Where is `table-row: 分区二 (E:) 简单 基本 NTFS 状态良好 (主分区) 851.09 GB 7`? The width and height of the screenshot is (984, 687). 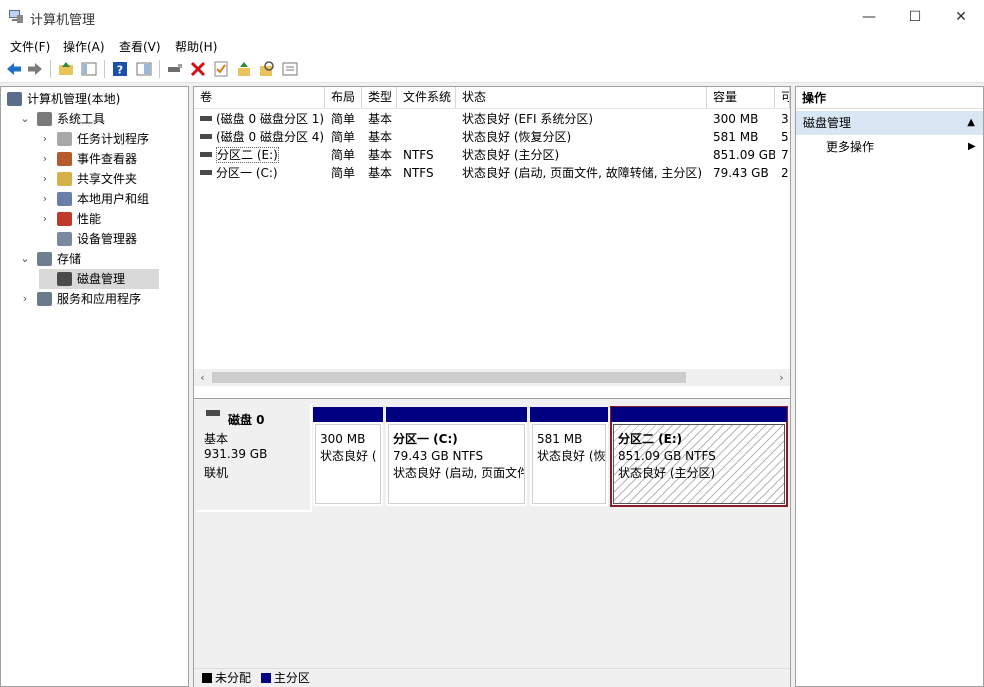 table-row: 分区二 (E:) 简单 基本 NTFS 状态良好 (主分区) 851.09 GB 7 is located at coordinates (492, 155).